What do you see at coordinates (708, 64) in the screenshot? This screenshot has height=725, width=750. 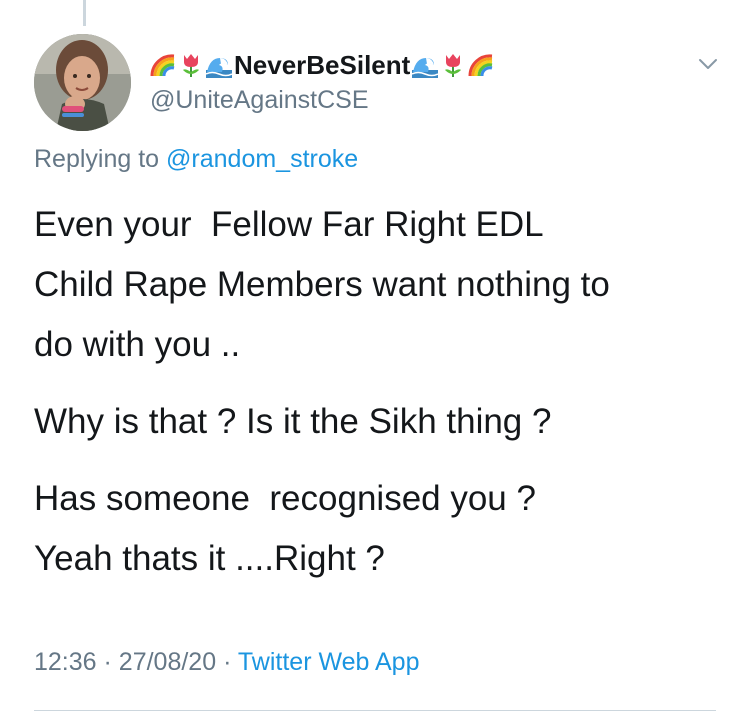 I see `chevron-down-icon` at bounding box center [708, 64].